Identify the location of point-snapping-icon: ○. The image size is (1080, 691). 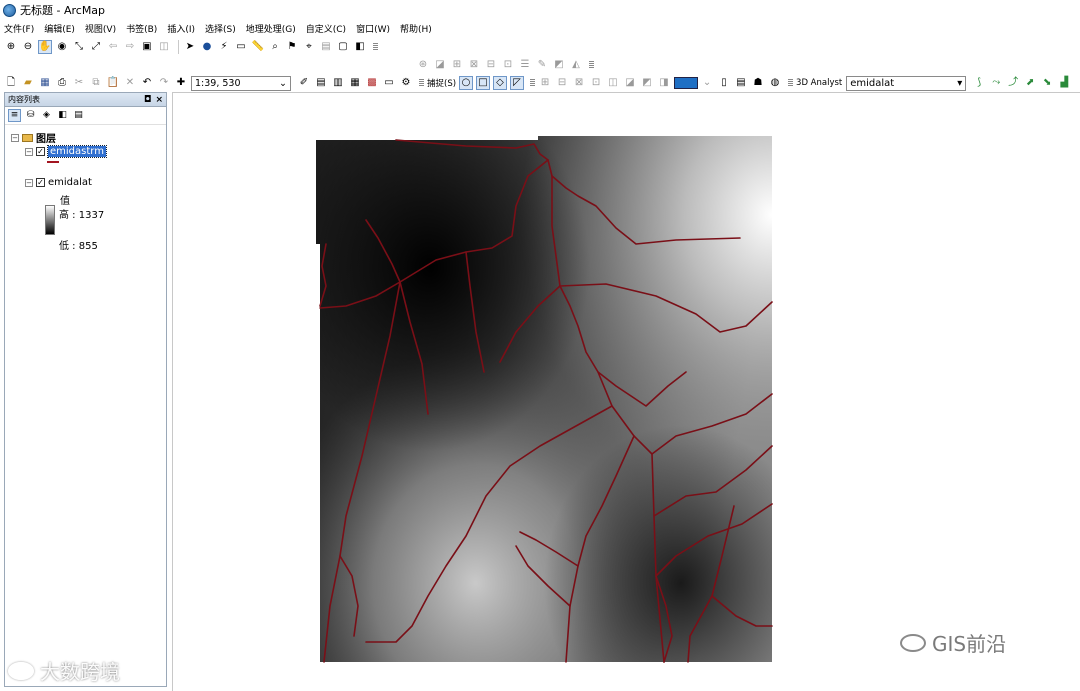
(466, 83).